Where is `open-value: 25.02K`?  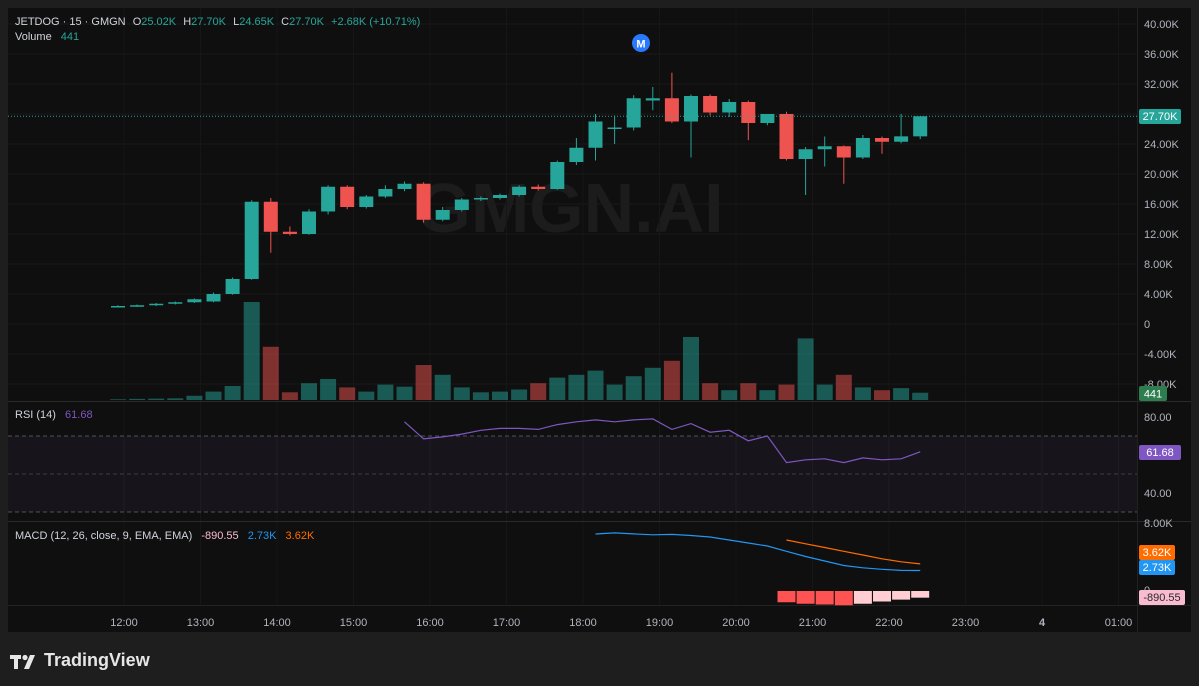 open-value: 25.02K is located at coordinates (159, 22).